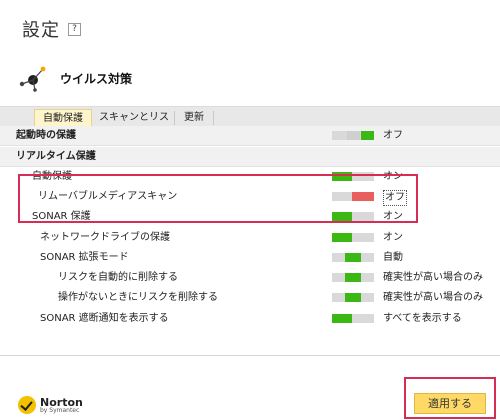  I want to click on row-label: 自動保護, so click(52, 176).